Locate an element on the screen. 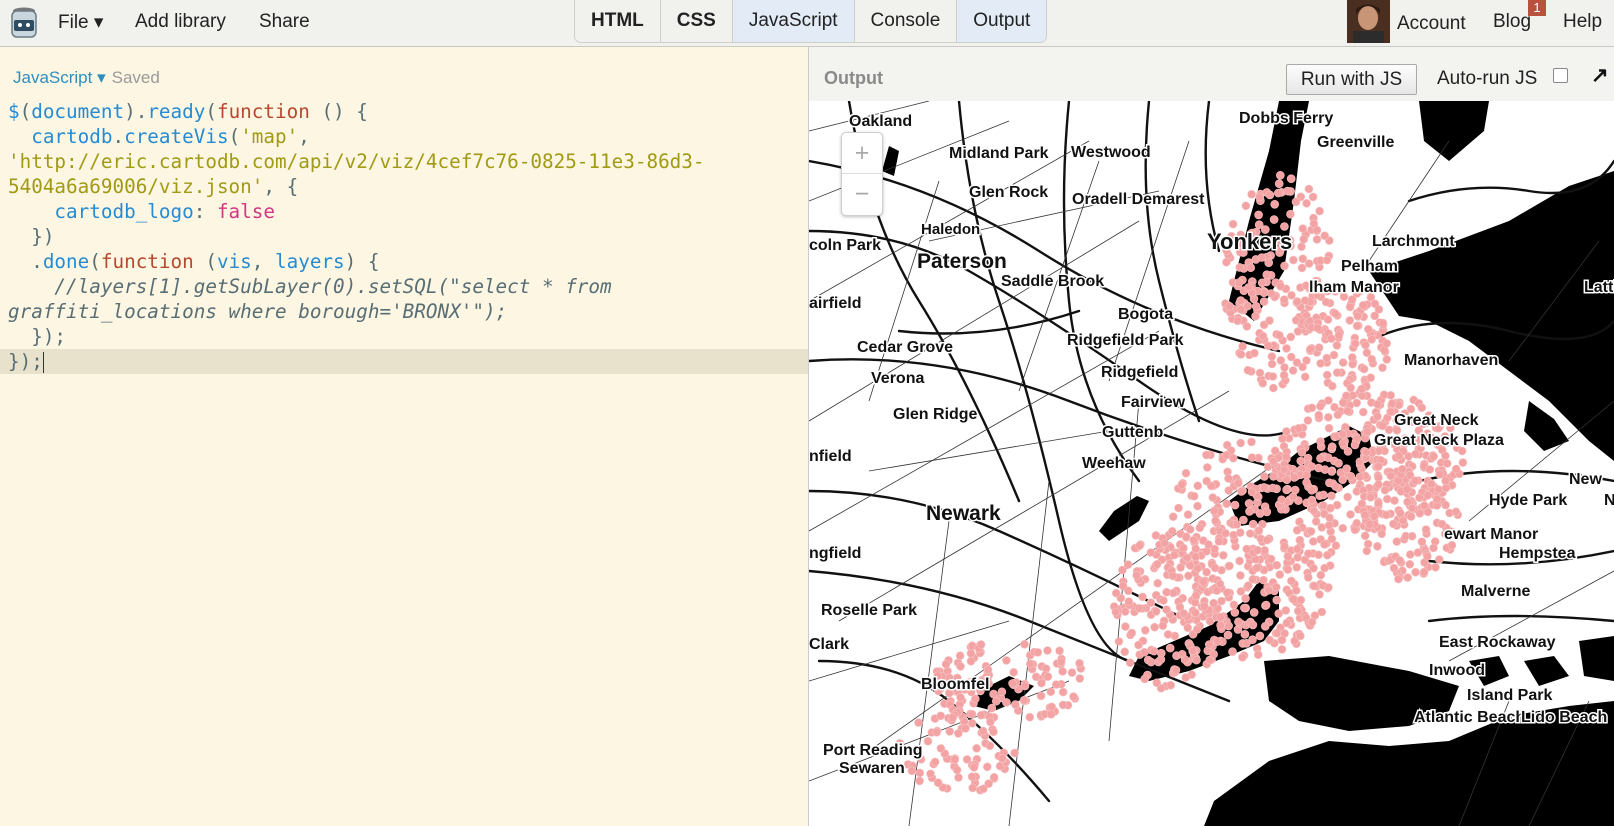 The image size is (1614, 826). share-menu: Share is located at coordinates (284, 22).